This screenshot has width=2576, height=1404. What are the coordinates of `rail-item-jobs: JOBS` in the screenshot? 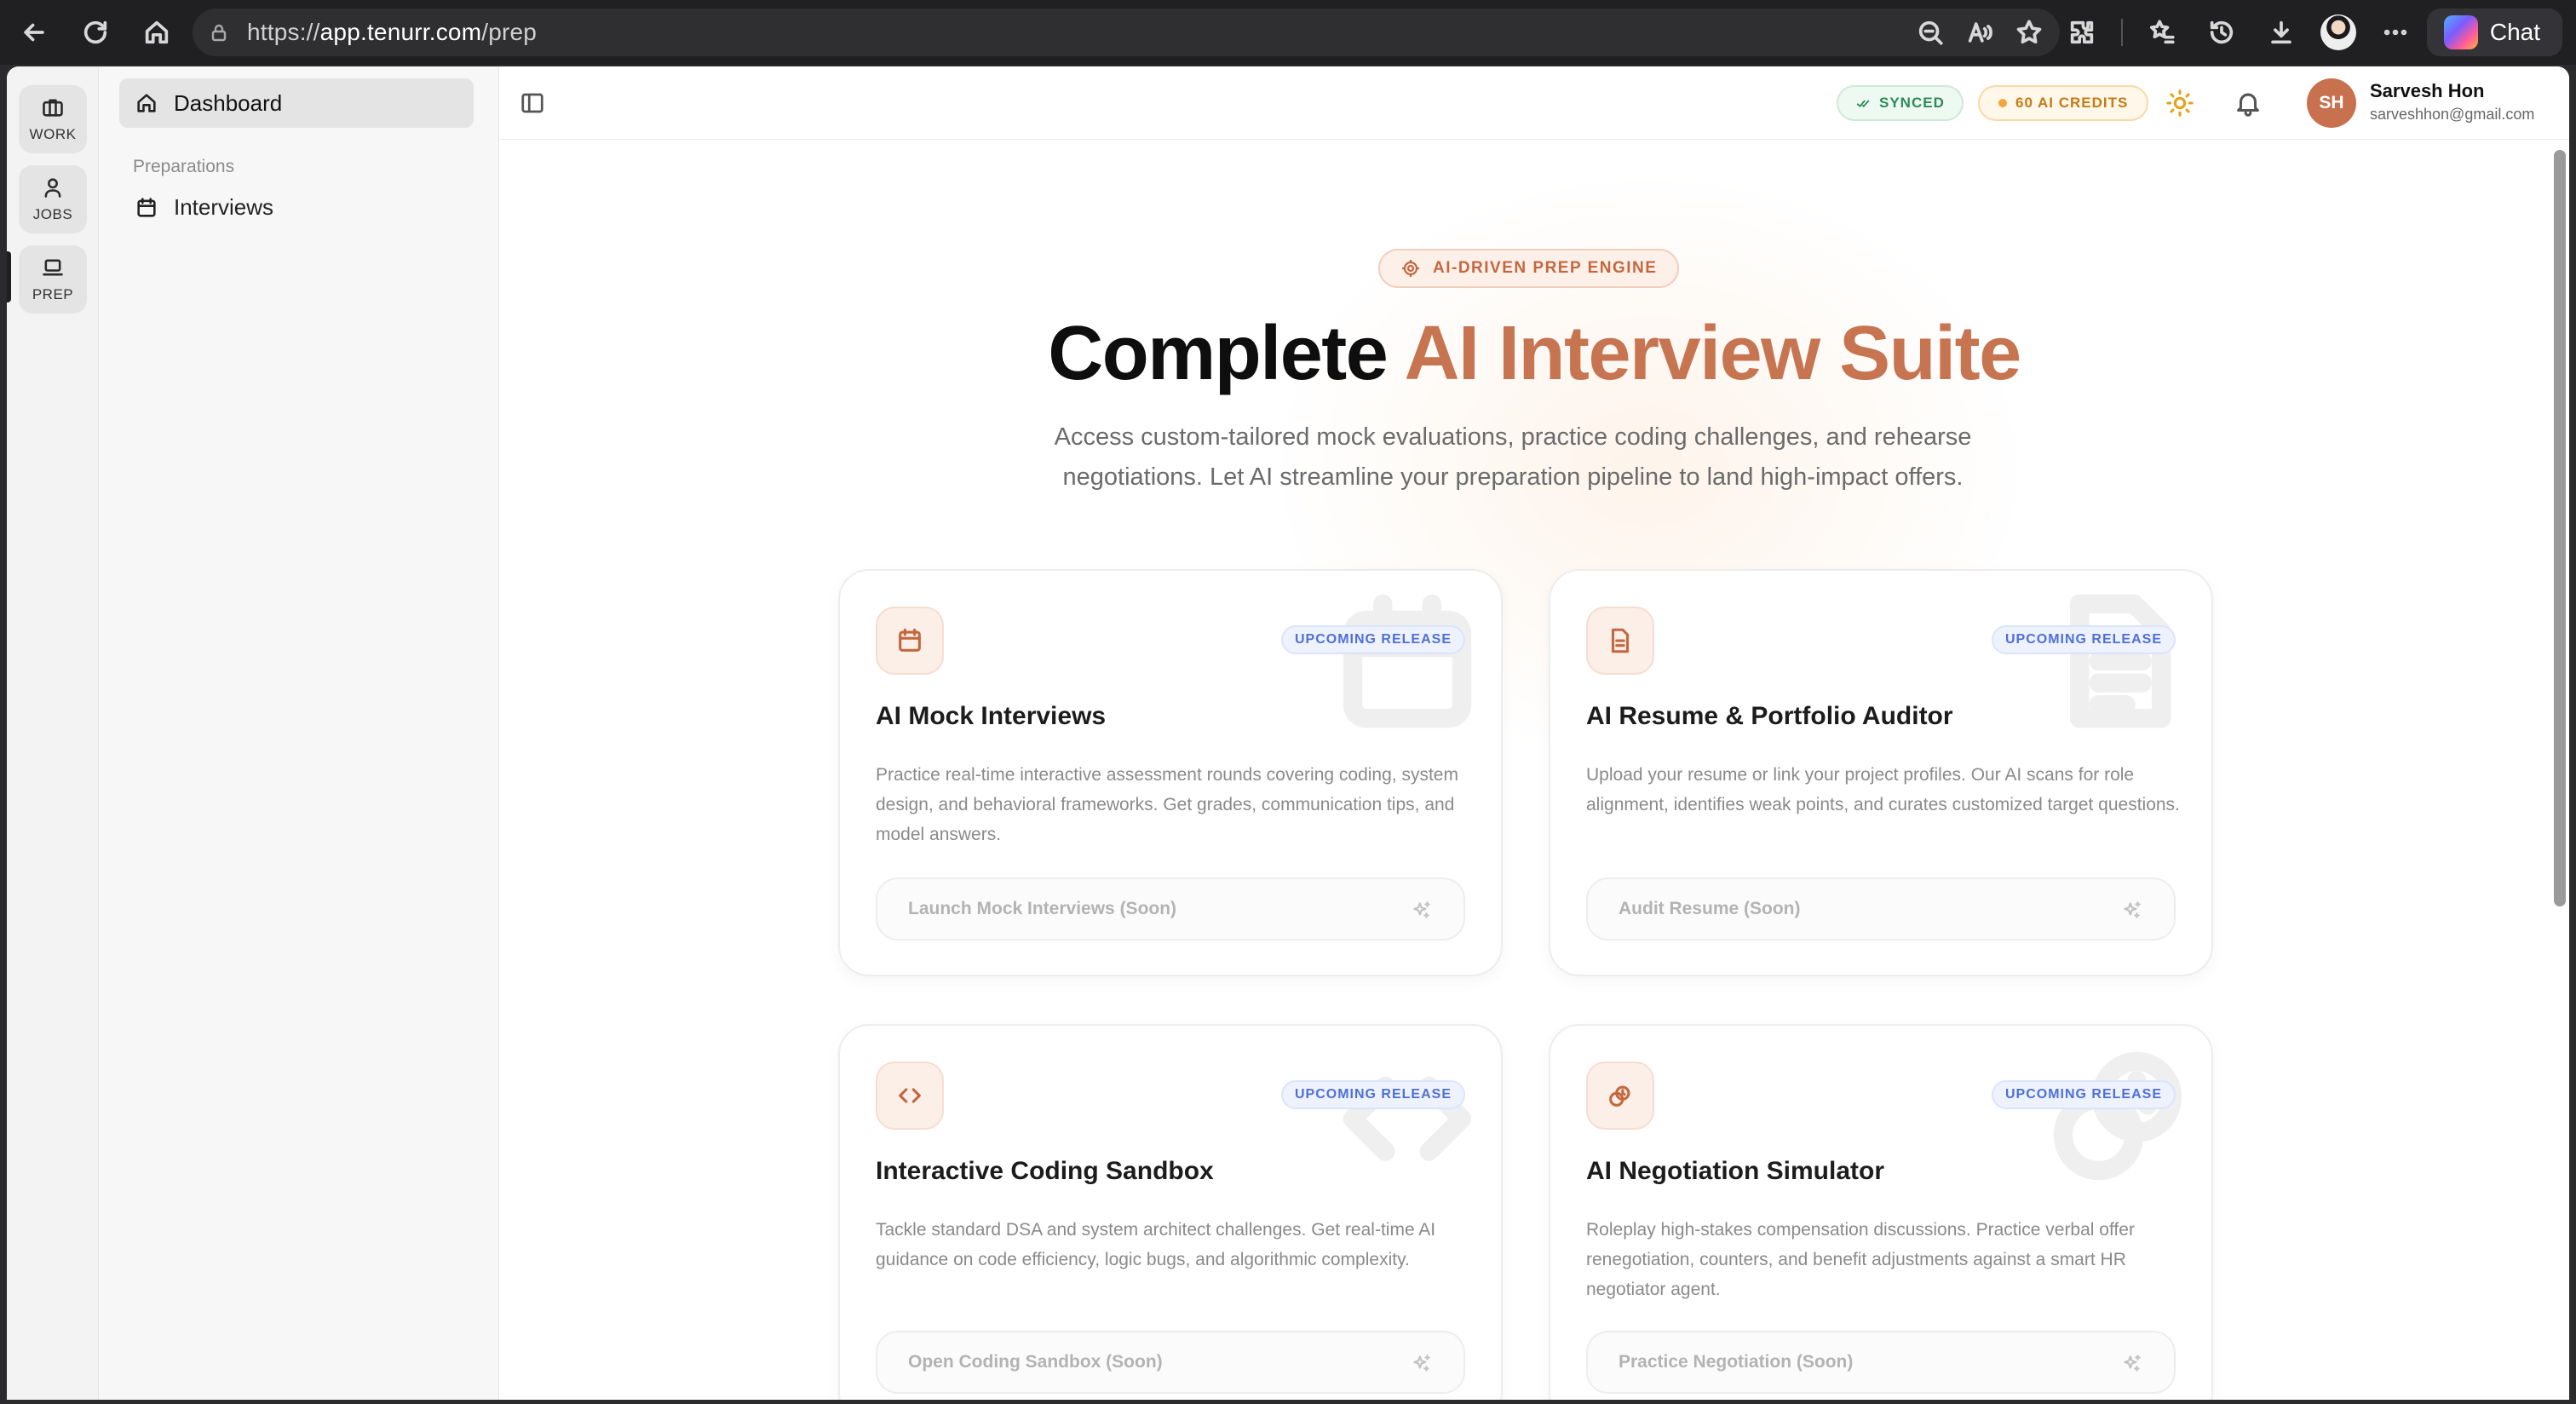 It's located at (53, 199).